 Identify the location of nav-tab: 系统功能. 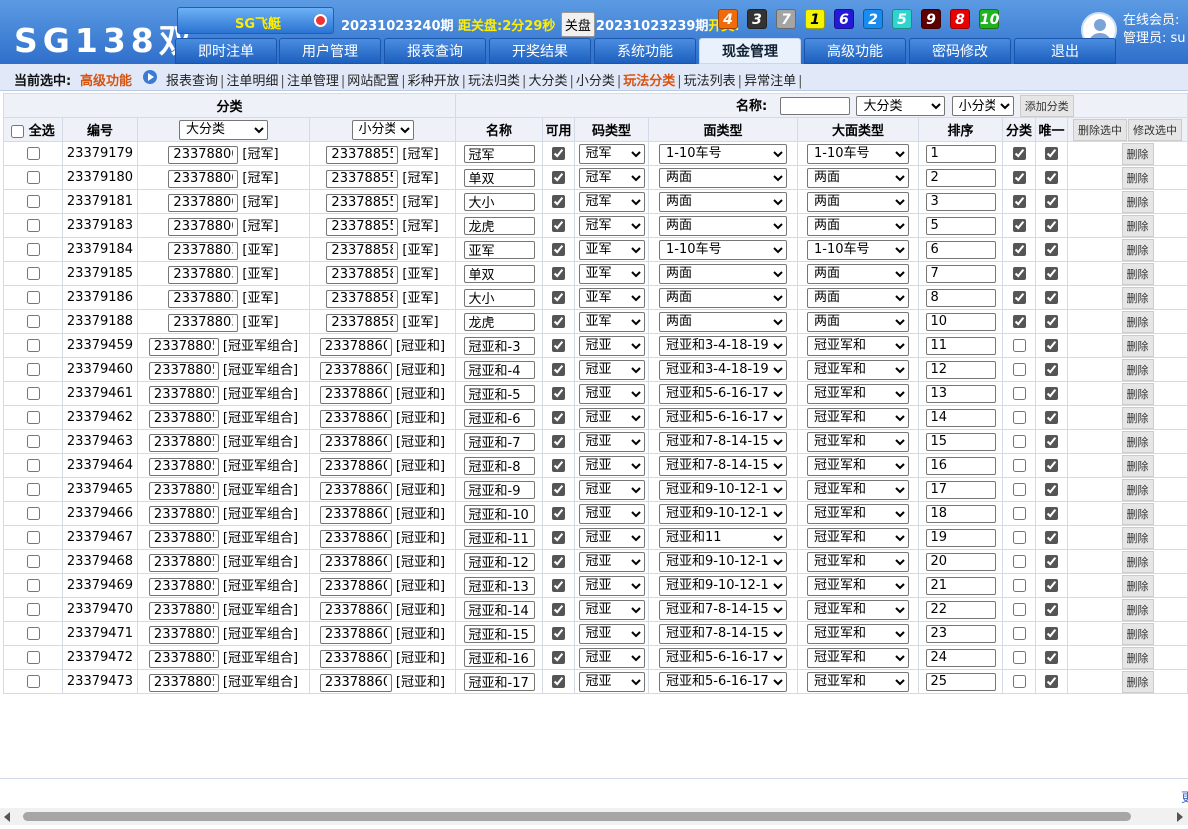
(645, 51).